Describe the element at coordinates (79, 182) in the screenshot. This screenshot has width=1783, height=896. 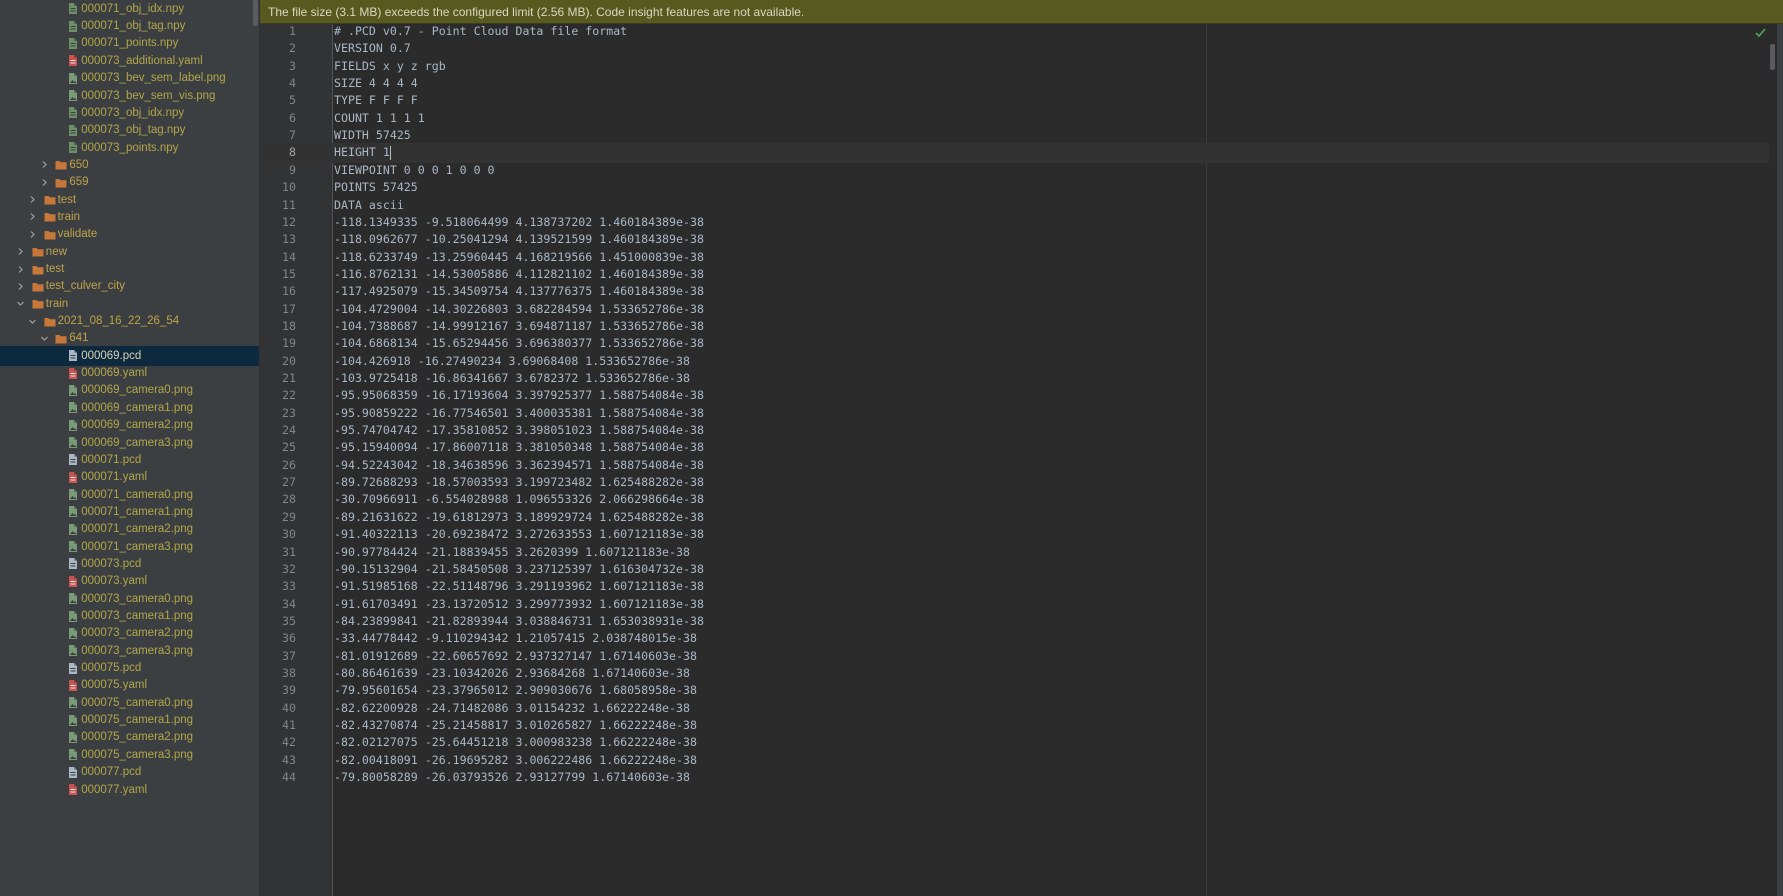
I see `tree-item-label: 659` at that location.